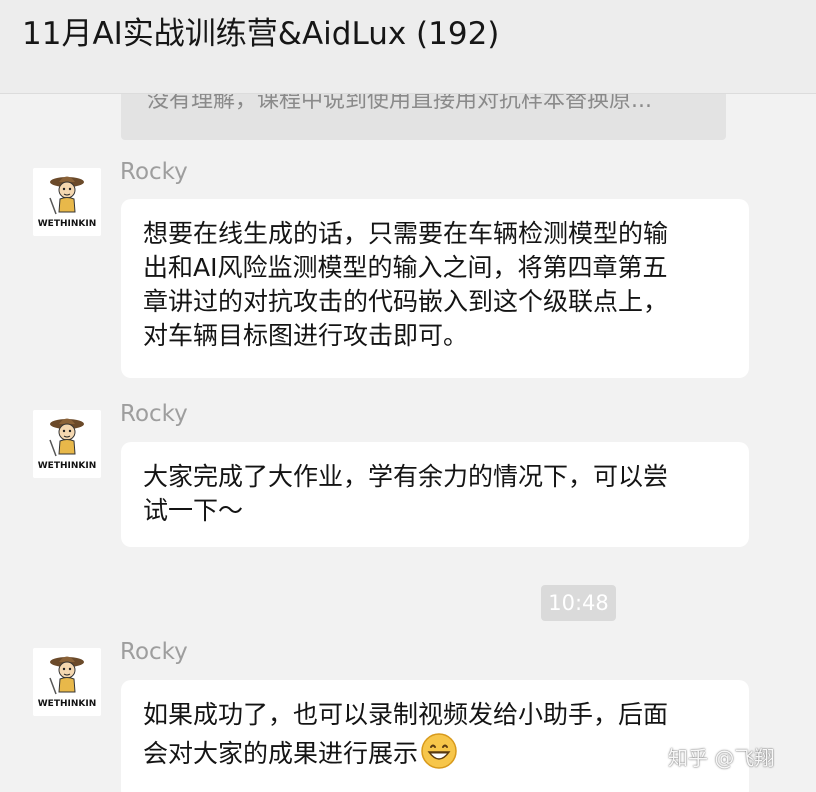 The width and height of the screenshot is (816, 792). I want to click on message-line: 想要在线生成的话，只需要在车辆检测模型的输, so click(406, 233).